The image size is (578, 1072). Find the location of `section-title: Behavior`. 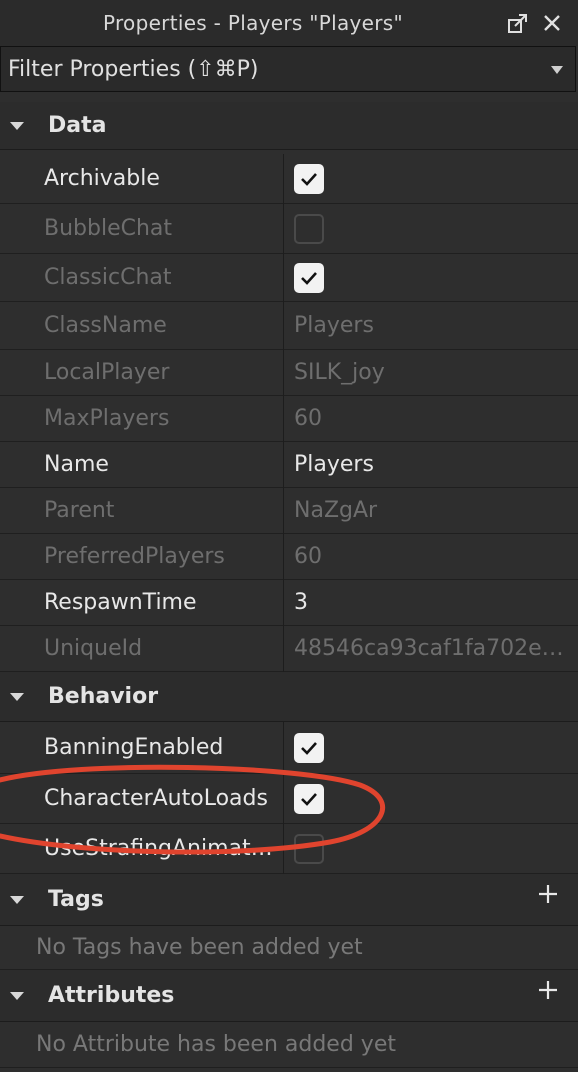

section-title: Behavior is located at coordinates (103, 696).